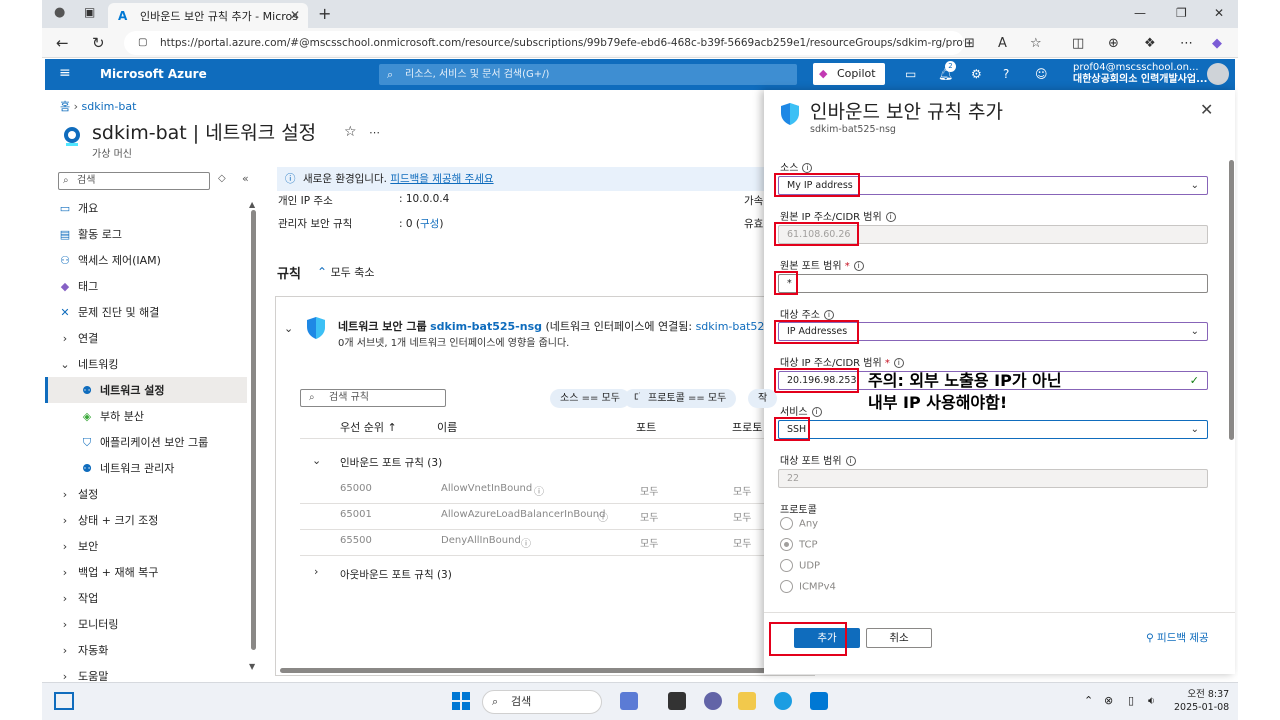 The image size is (1280, 720). What do you see at coordinates (1108, 700) in the screenshot?
I see `tray-app-icon: ⊗` at bounding box center [1108, 700].